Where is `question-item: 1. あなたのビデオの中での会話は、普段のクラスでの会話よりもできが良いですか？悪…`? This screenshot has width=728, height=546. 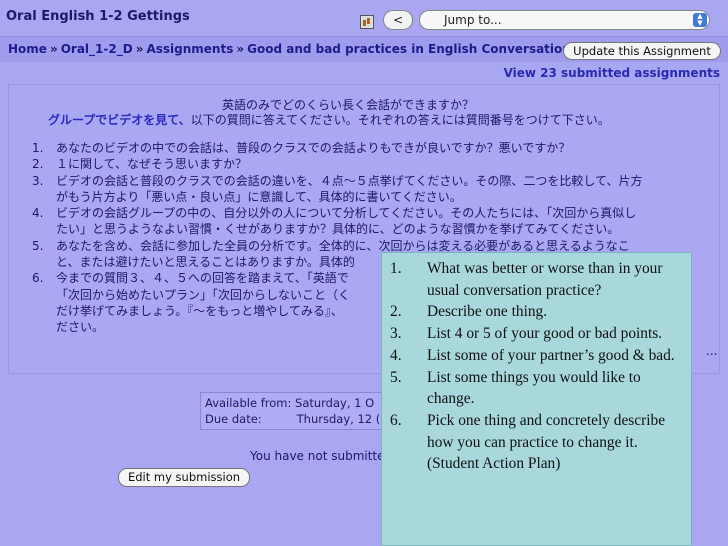
question-item: 1. あなたのビデオの中での会話は、普段のクラスでの会話よりもできが良いですか？悪… is located at coordinates (377, 148).